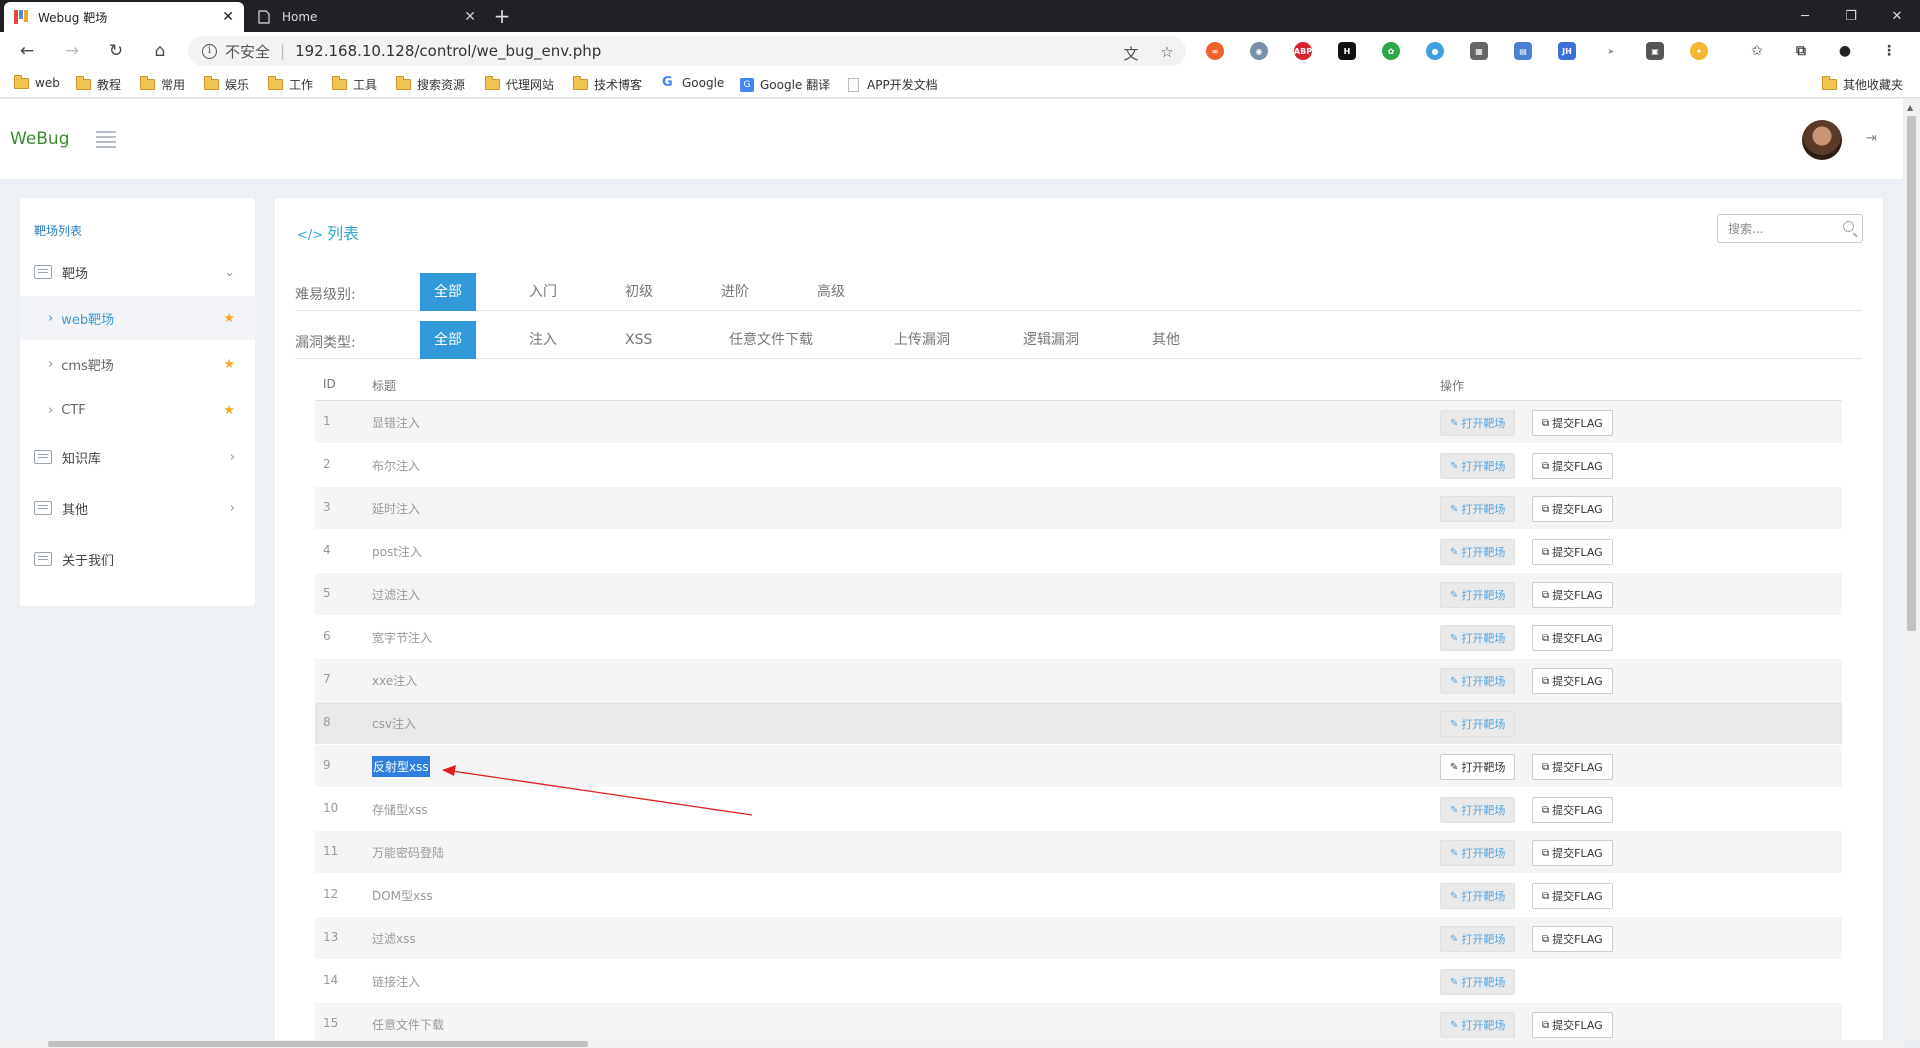  I want to click on vertical-scrollbar: ▲, so click(1911, 569).